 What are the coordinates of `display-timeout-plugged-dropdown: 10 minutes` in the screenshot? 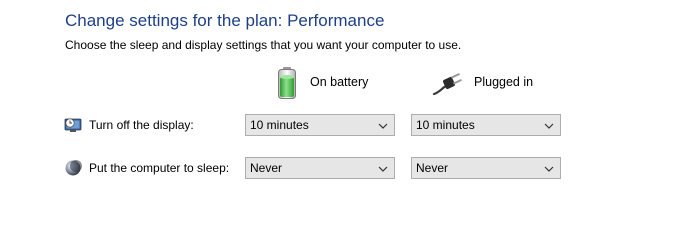 It's located at (486, 125).